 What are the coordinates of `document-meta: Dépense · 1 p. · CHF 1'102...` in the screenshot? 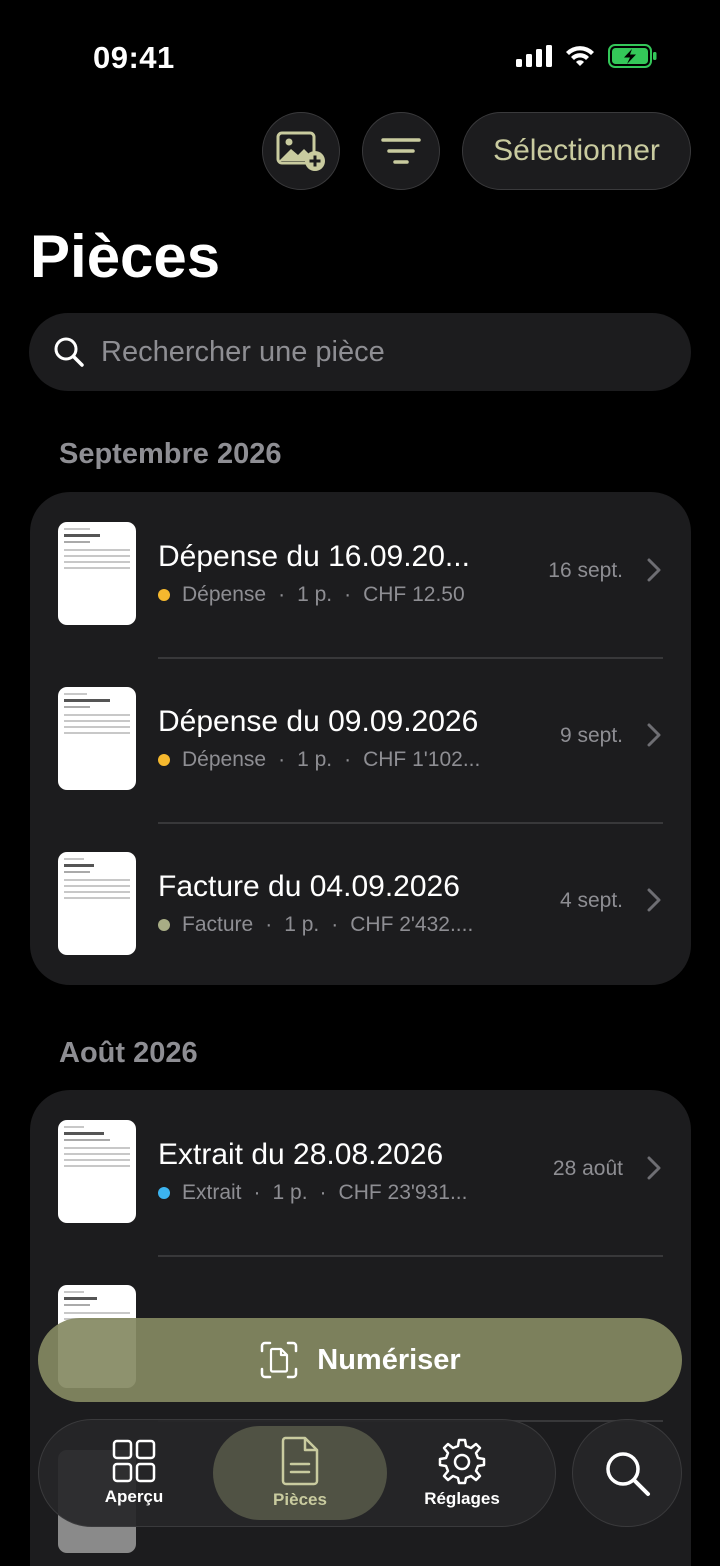 It's located at (319, 760).